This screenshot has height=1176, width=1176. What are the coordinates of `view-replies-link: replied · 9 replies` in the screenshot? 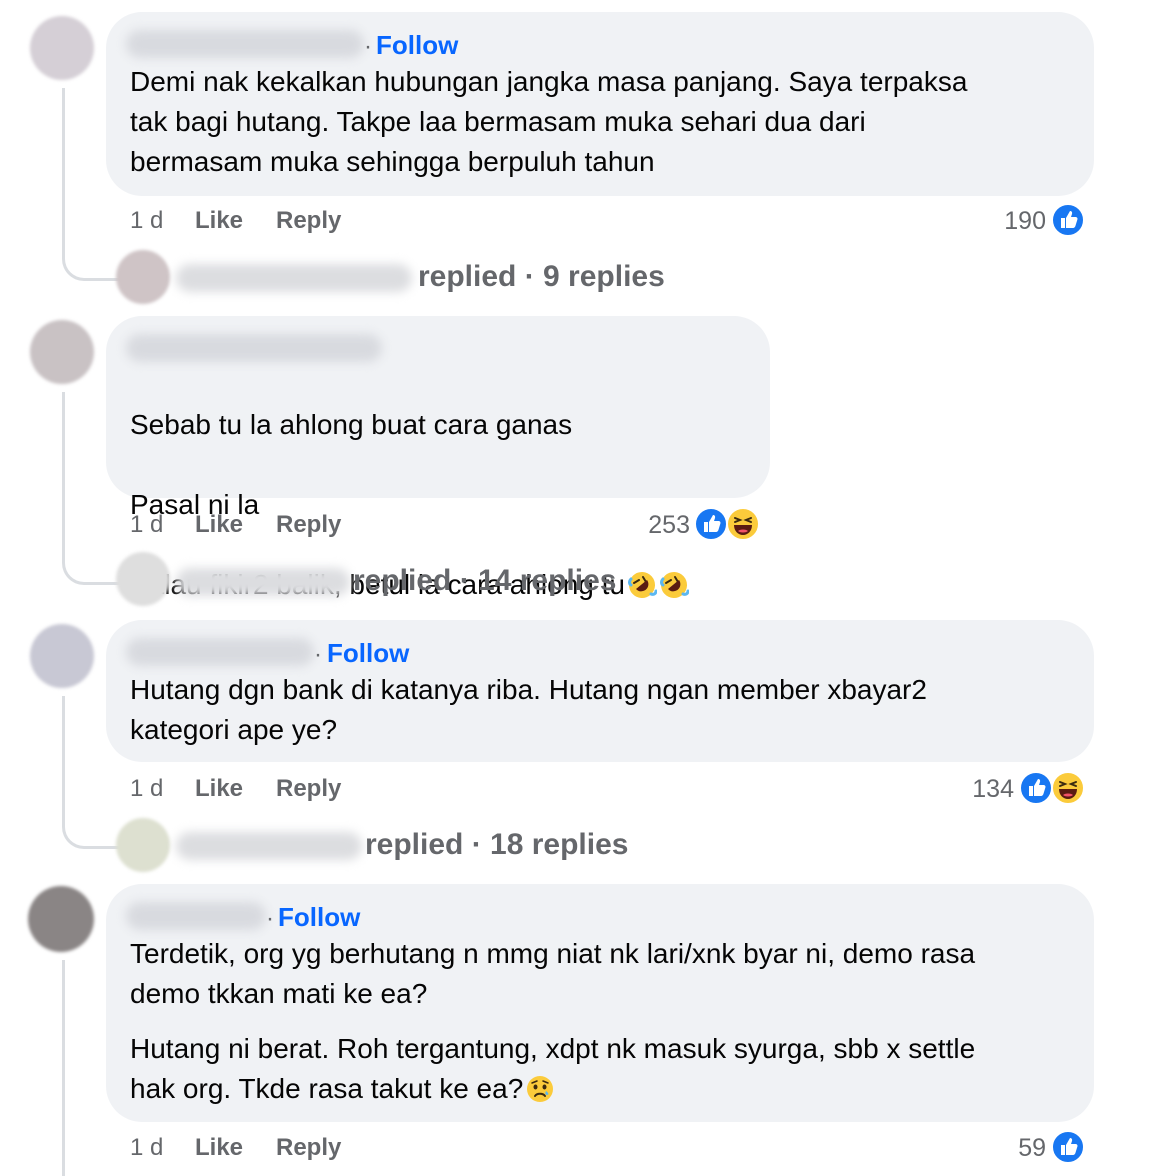 It's located at (541, 277).